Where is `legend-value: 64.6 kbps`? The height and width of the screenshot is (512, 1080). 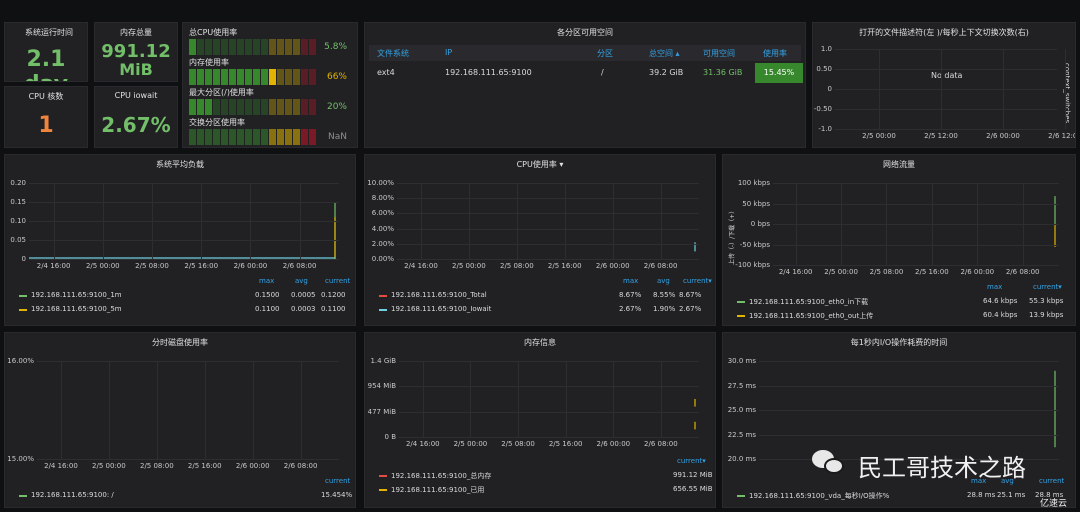 legend-value: 64.6 kbps is located at coordinates (1000, 301).